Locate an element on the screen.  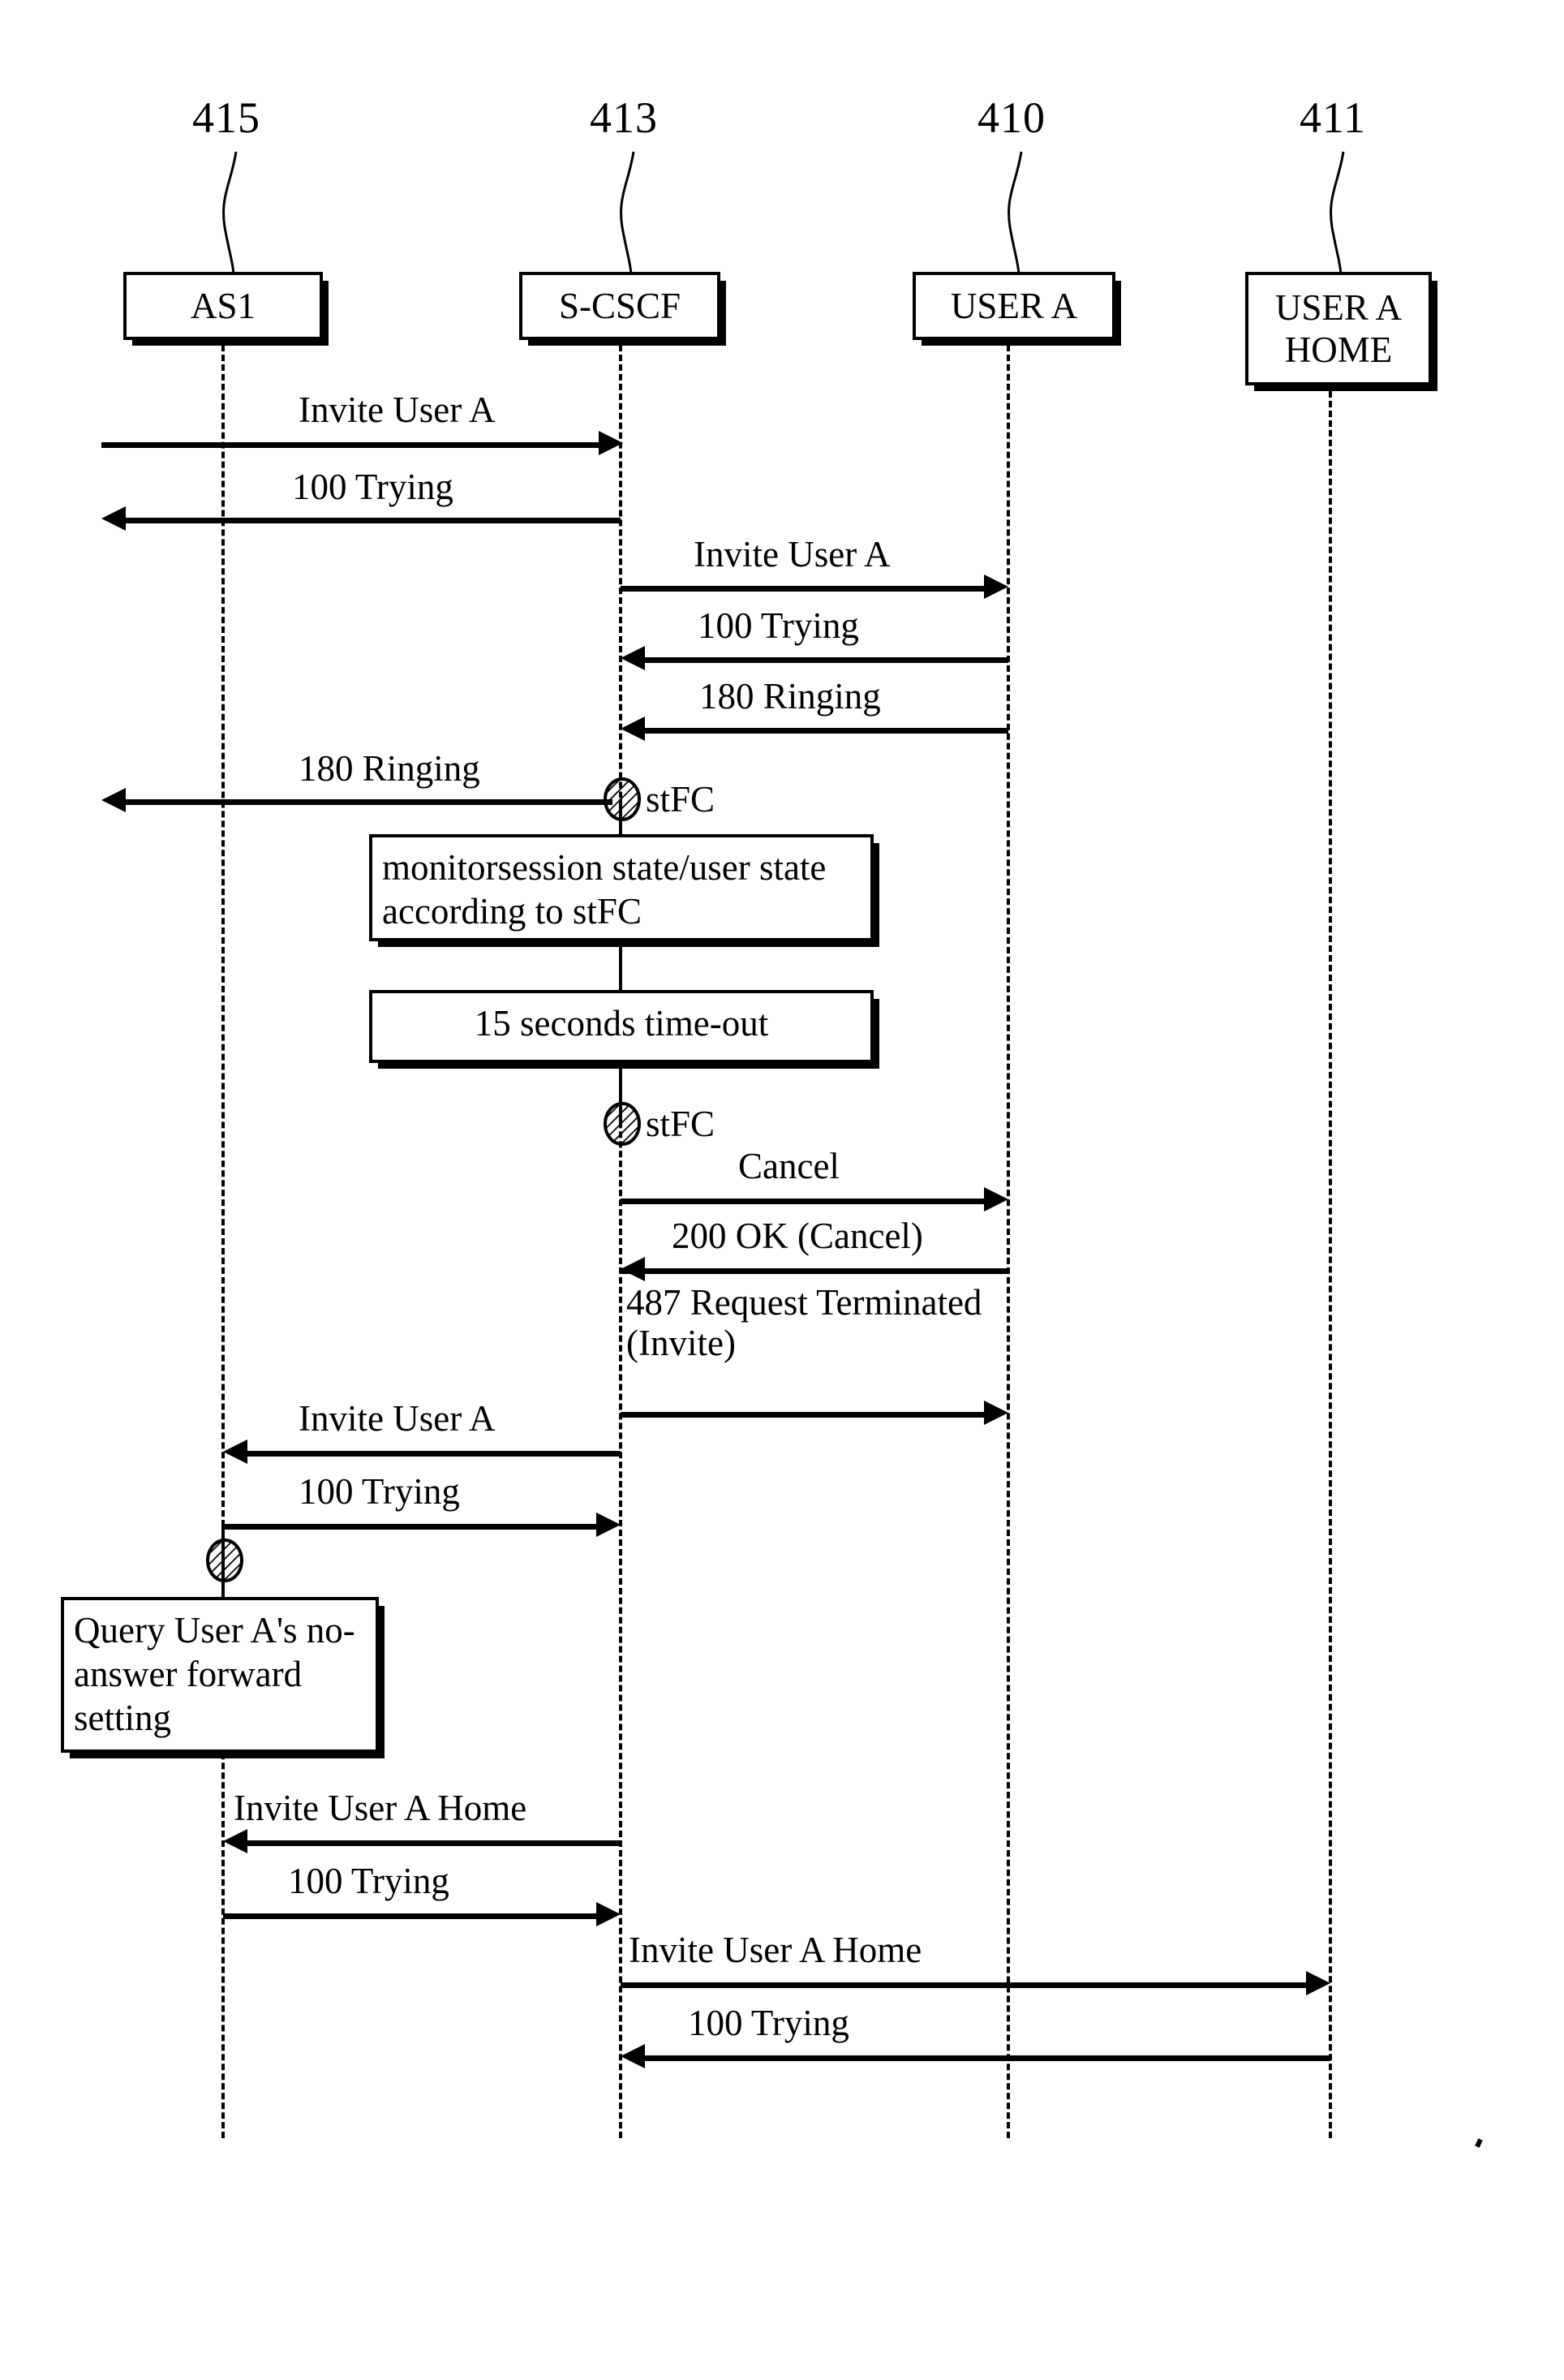
ref-number-415: 415 is located at coordinates (226, 117).